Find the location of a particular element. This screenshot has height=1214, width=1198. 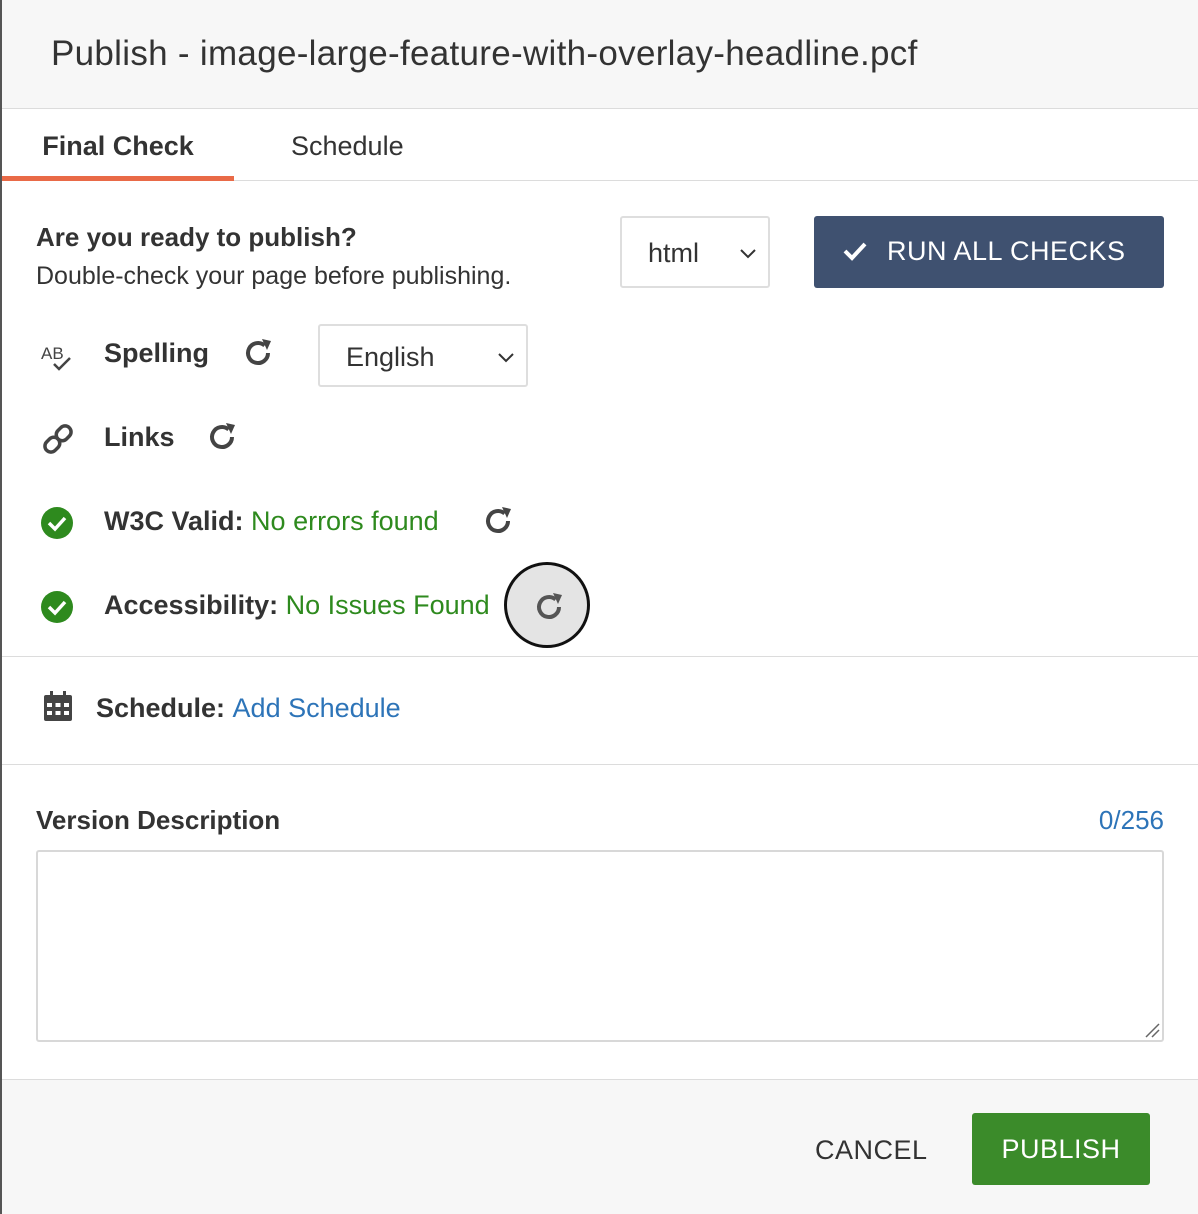

accessibility-status: No Issues Found is located at coordinates (387, 605).